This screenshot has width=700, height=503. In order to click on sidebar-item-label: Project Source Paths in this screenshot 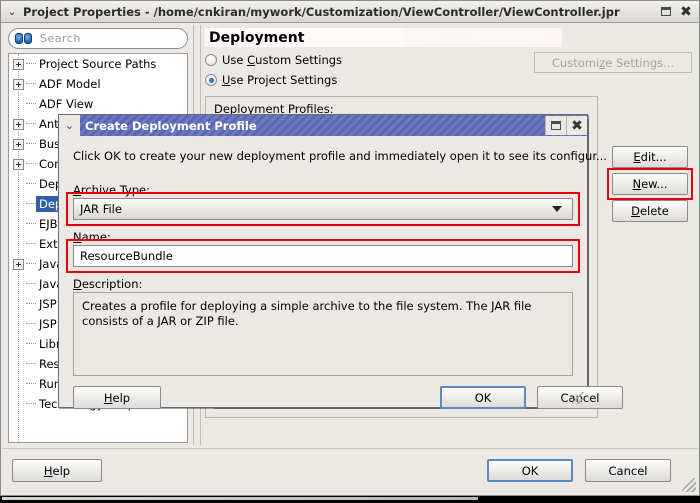, I will do `click(98, 64)`.